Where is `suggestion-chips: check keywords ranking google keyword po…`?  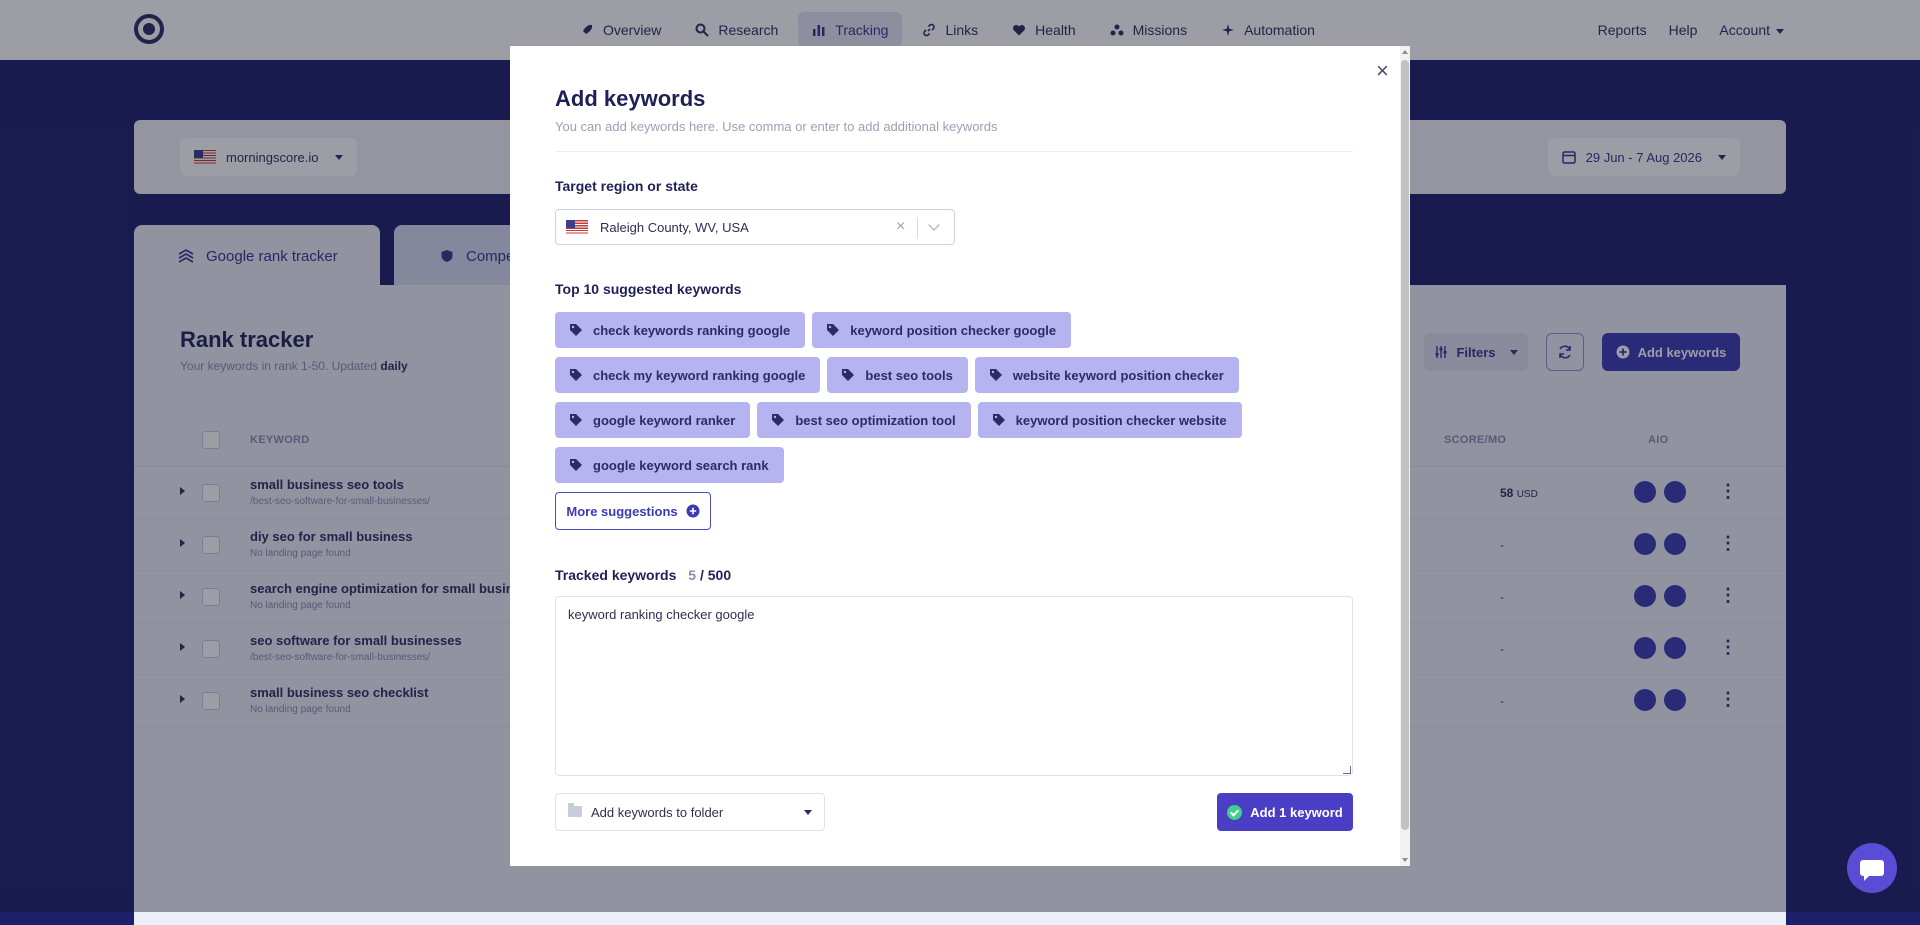
suggestion-chips: check keywords ranking google keyword po… is located at coordinates (945, 402).